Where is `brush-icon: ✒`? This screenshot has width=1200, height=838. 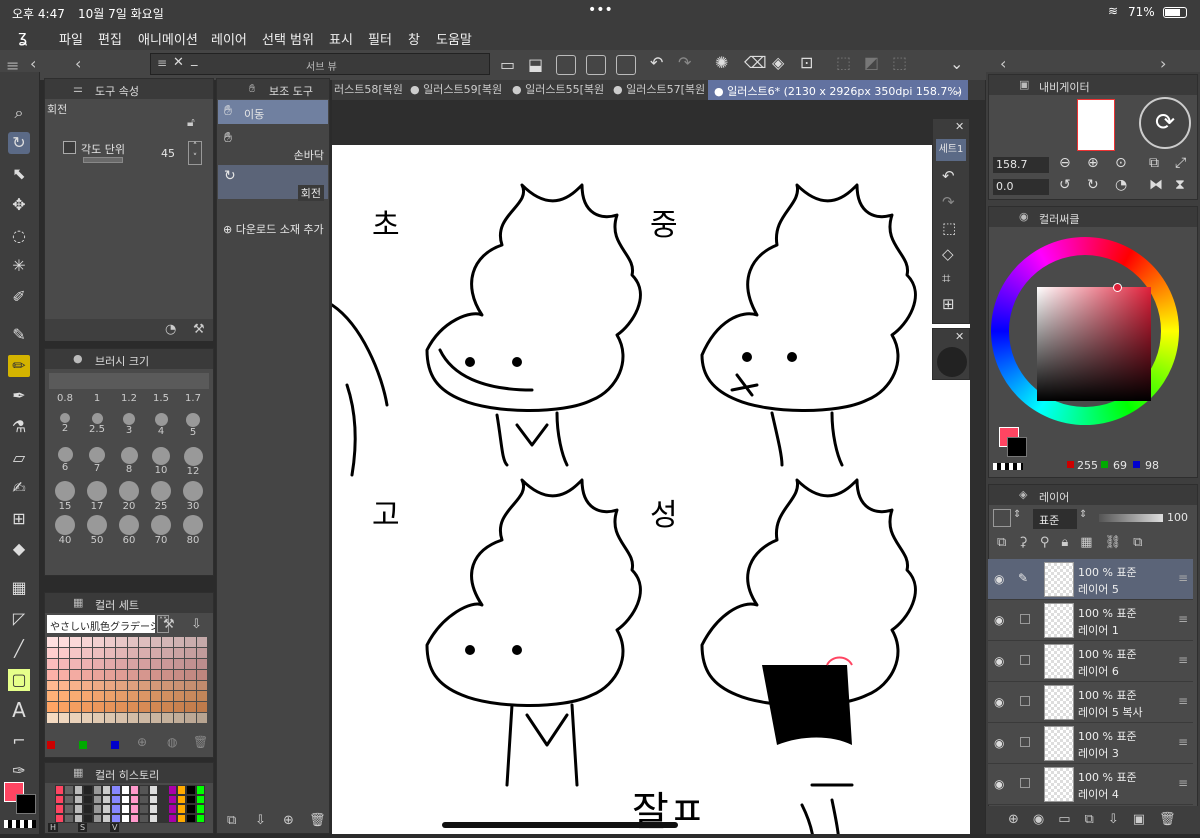
brush-icon: ✒ is located at coordinates (19, 396).